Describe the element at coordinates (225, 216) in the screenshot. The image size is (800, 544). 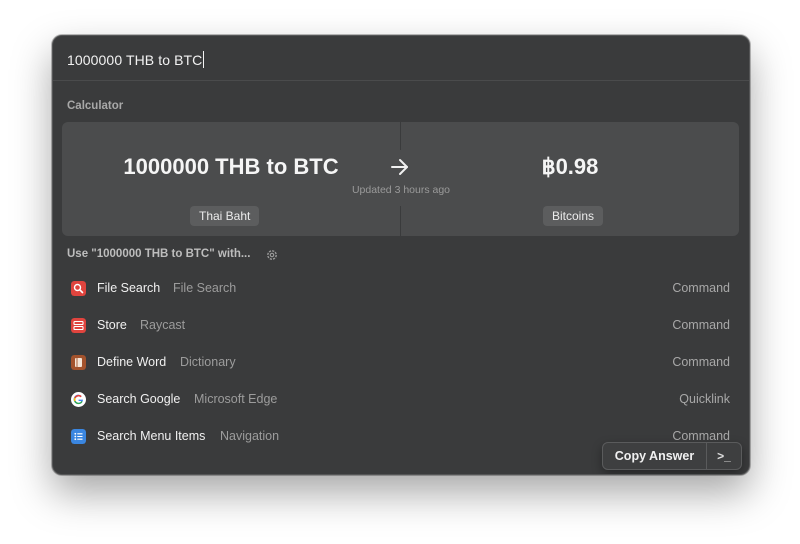
I see `input-unit-badge: Thai Baht` at that location.